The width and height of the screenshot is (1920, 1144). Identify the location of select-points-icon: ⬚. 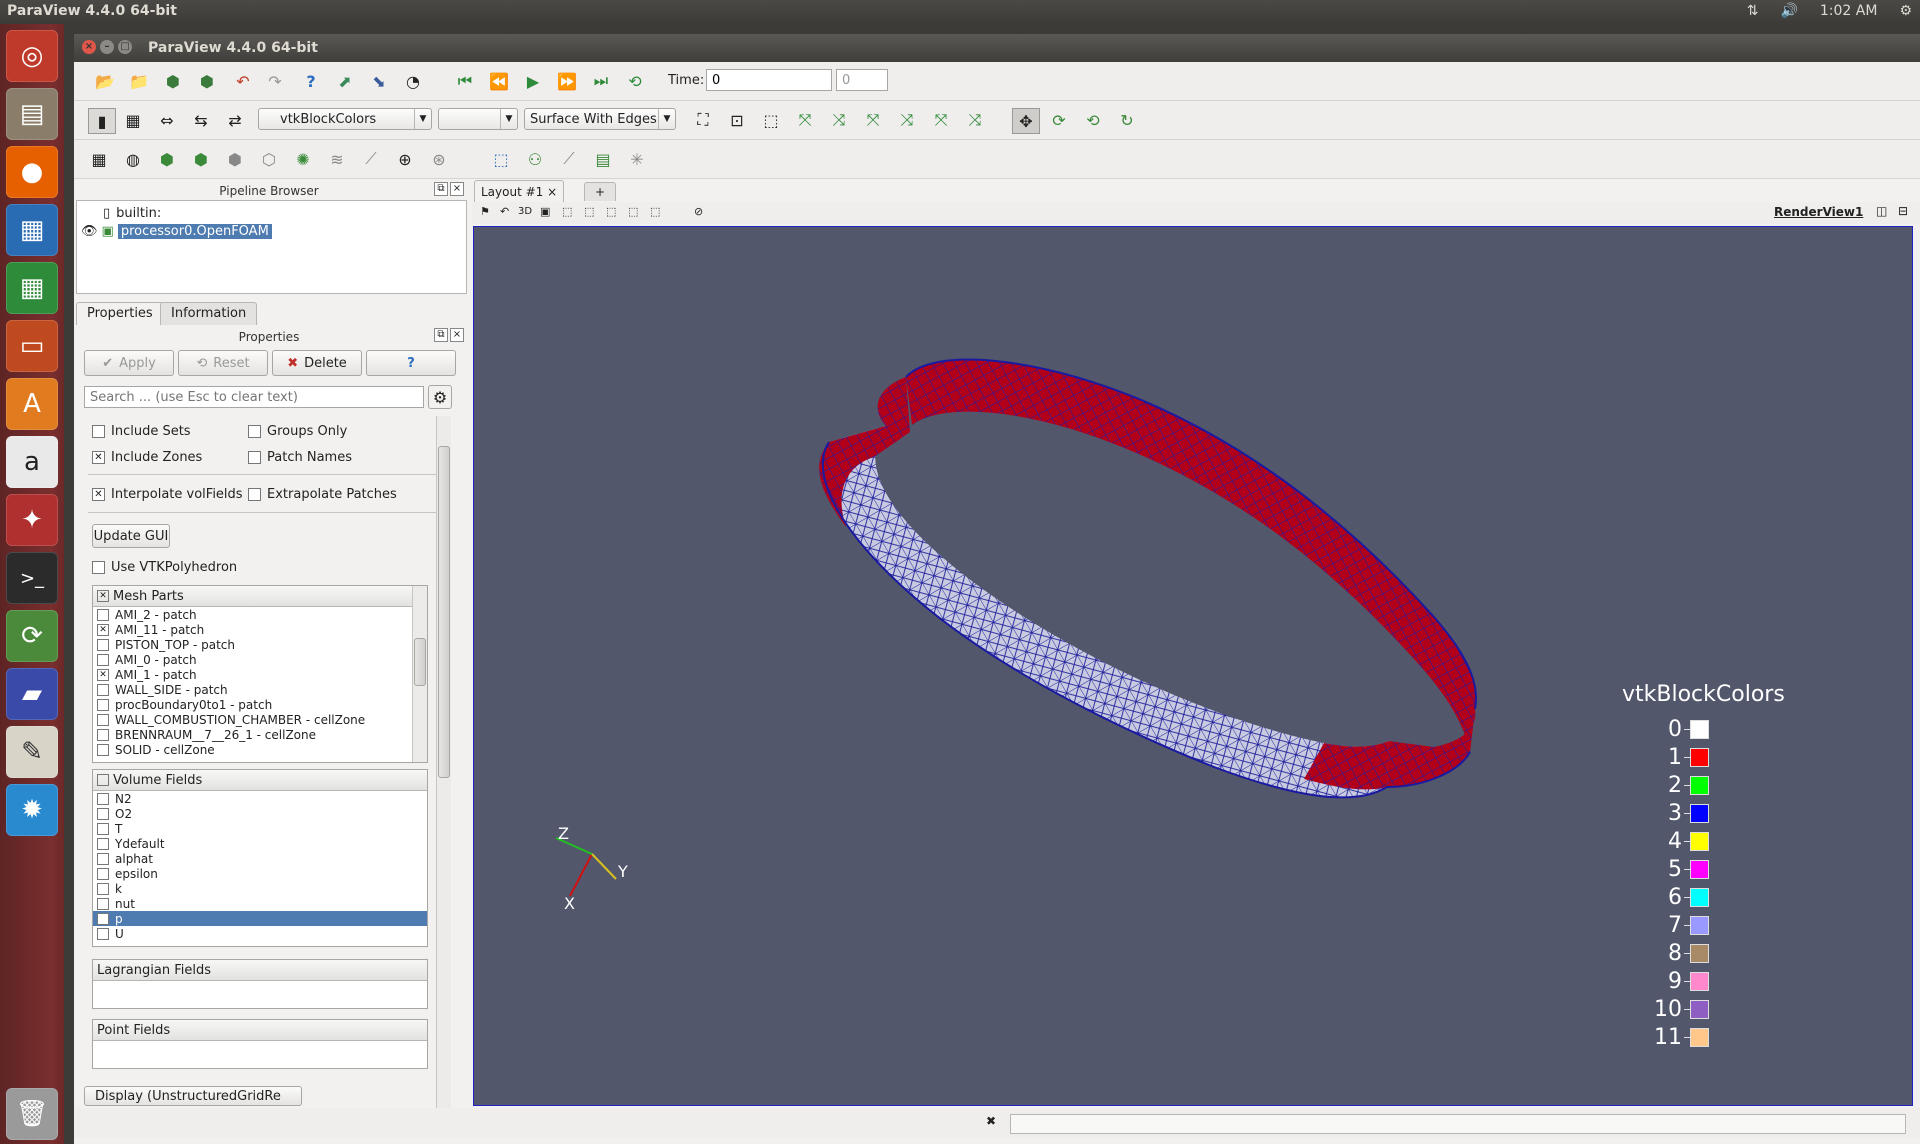
(589, 211).